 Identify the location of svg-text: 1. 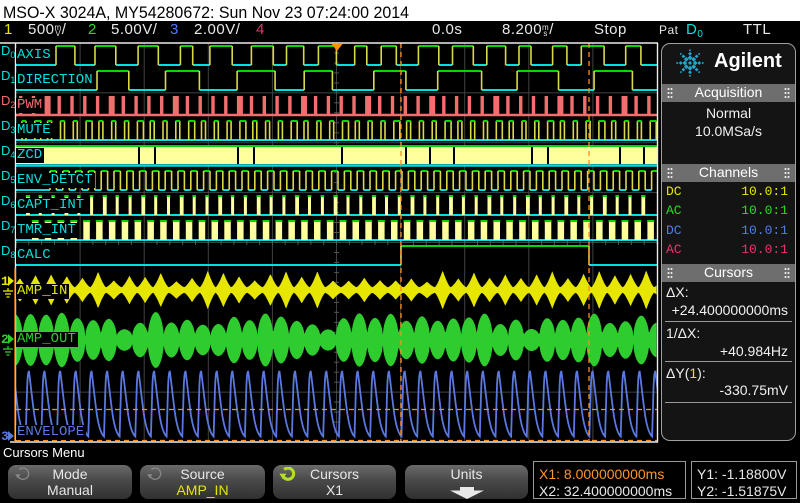
(5, 281).